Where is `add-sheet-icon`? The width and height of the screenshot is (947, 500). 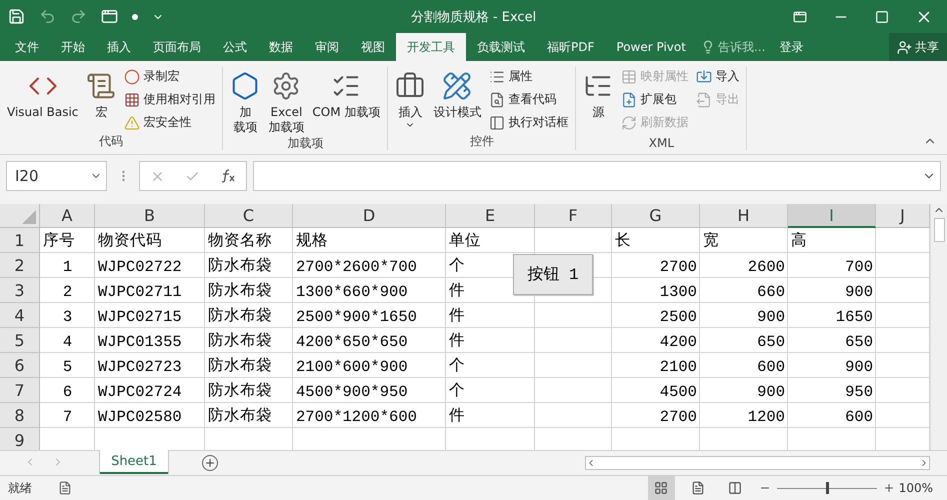
add-sheet-icon is located at coordinates (210, 463).